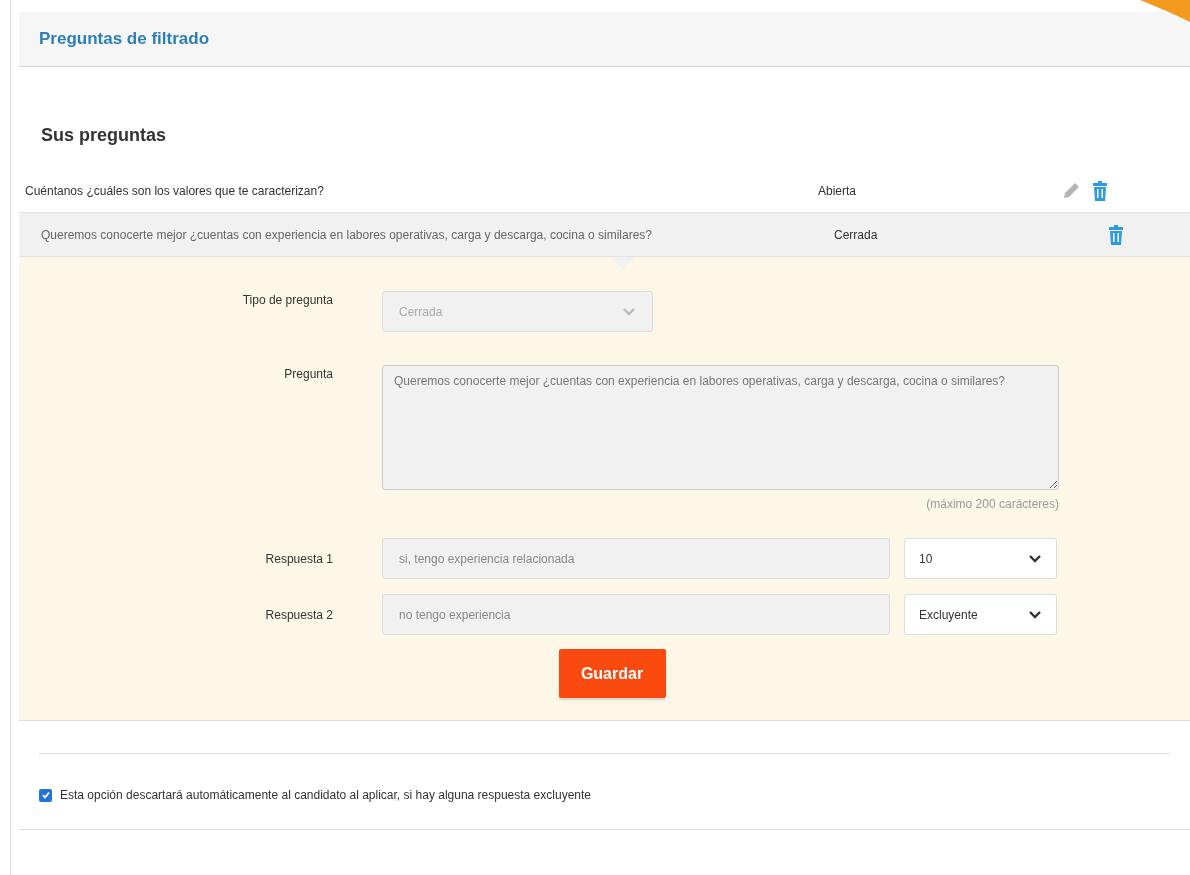 Image resolution: width=1190 pixels, height=875 pixels. Describe the element at coordinates (856, 235) in the screenshot. I see `question-type: Cerrada` at that location.